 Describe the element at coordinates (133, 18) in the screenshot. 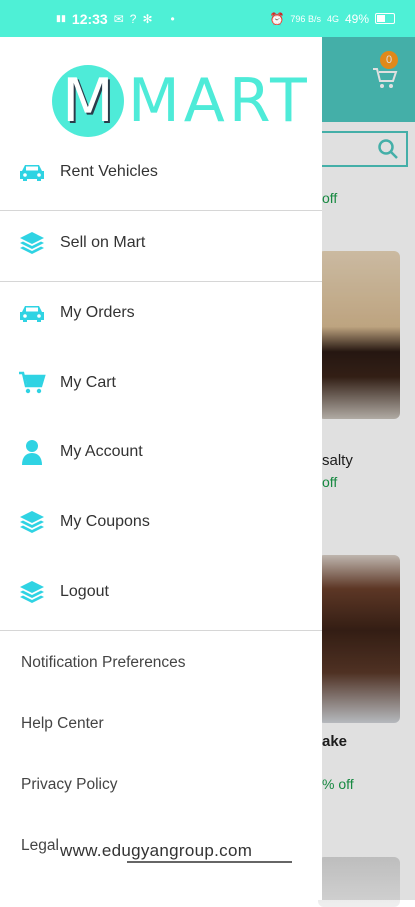

I see `help-icon: ?` at that location.